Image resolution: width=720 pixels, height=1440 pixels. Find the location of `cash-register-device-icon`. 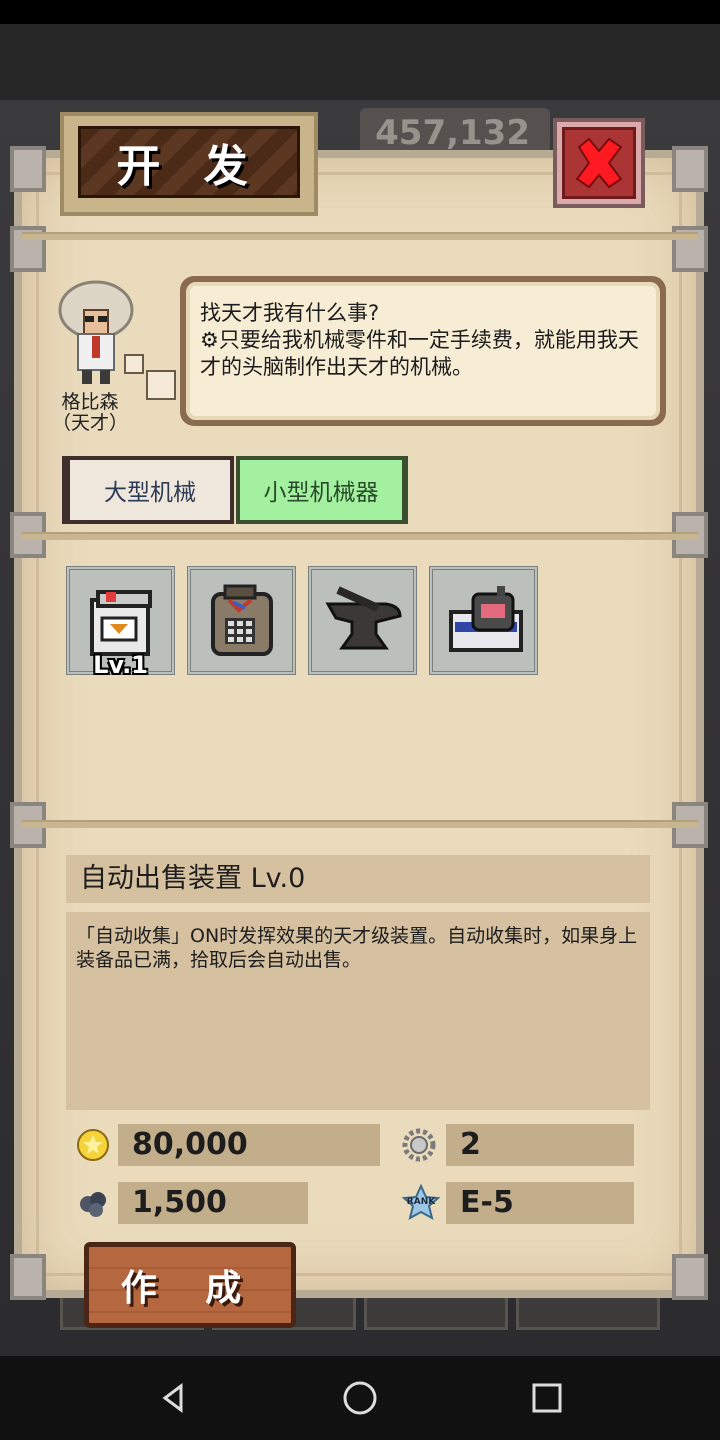

cash-register-device-icon is located at coordinates (242, 620).